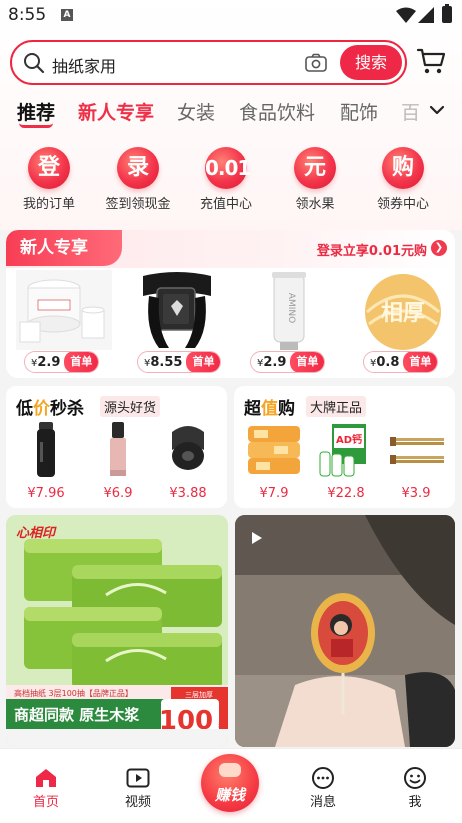  I want to click on chevron-right-icon: ❯, so click(439, 248).